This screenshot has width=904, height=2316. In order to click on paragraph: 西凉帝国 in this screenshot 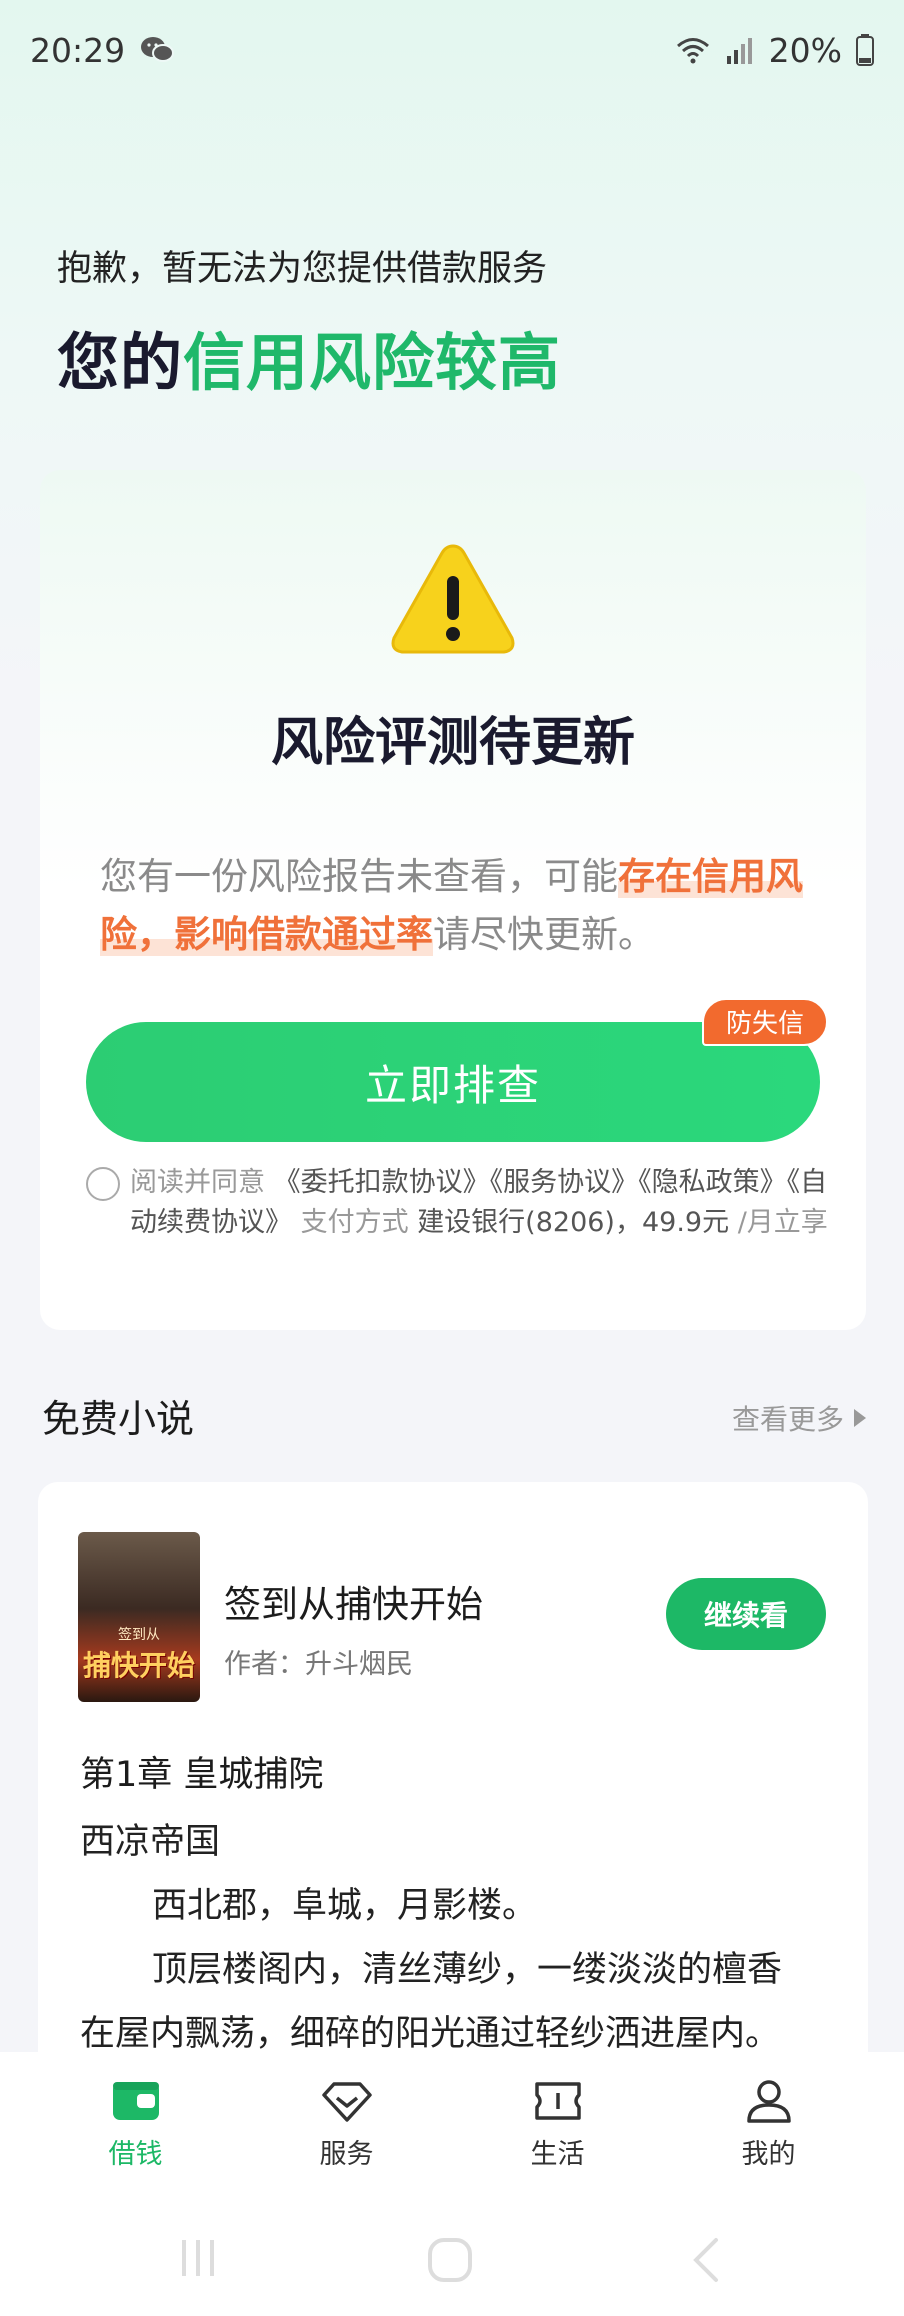, I will do `click(150, 1842)`.